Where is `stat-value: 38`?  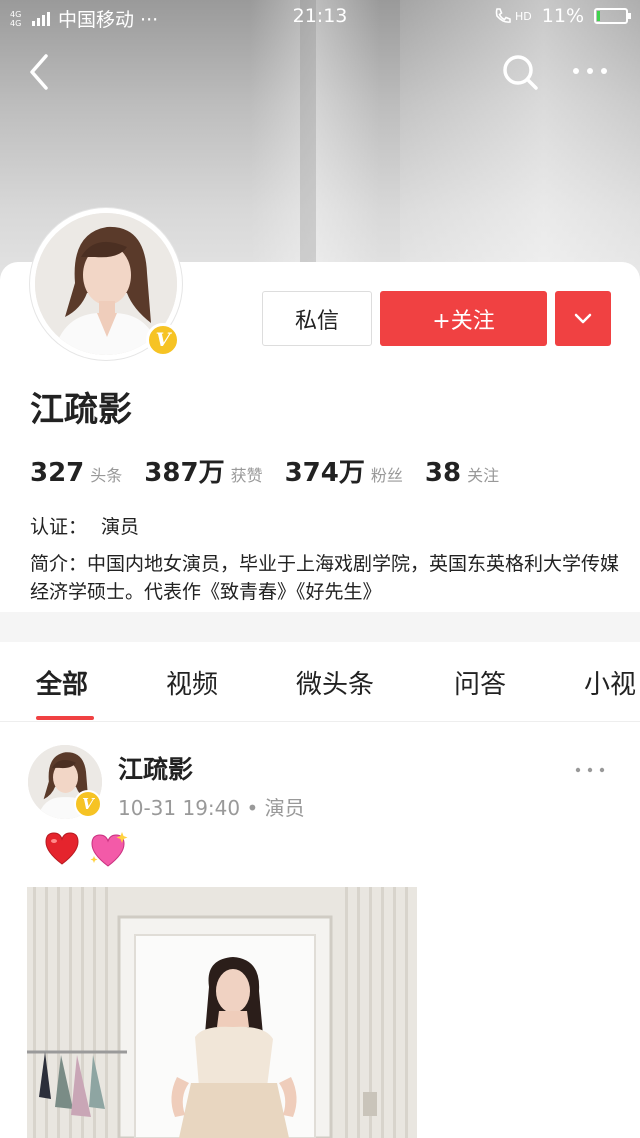 stat-value: 38 is located at coordinates (443, 473).